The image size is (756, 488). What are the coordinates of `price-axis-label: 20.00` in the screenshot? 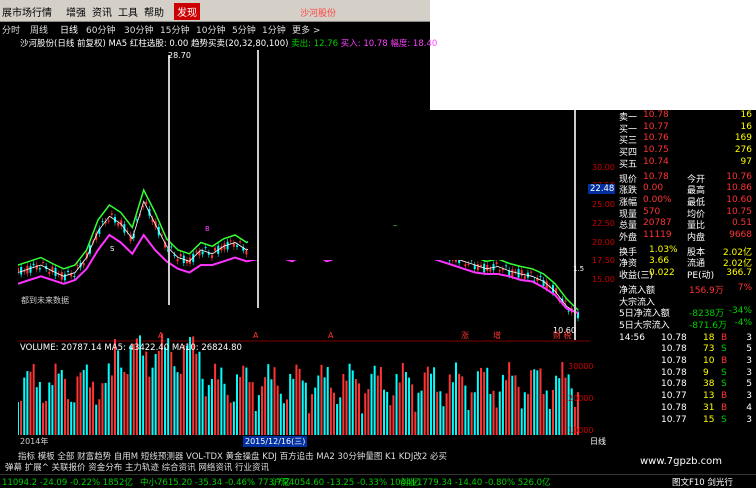 It's located at (603, 242).